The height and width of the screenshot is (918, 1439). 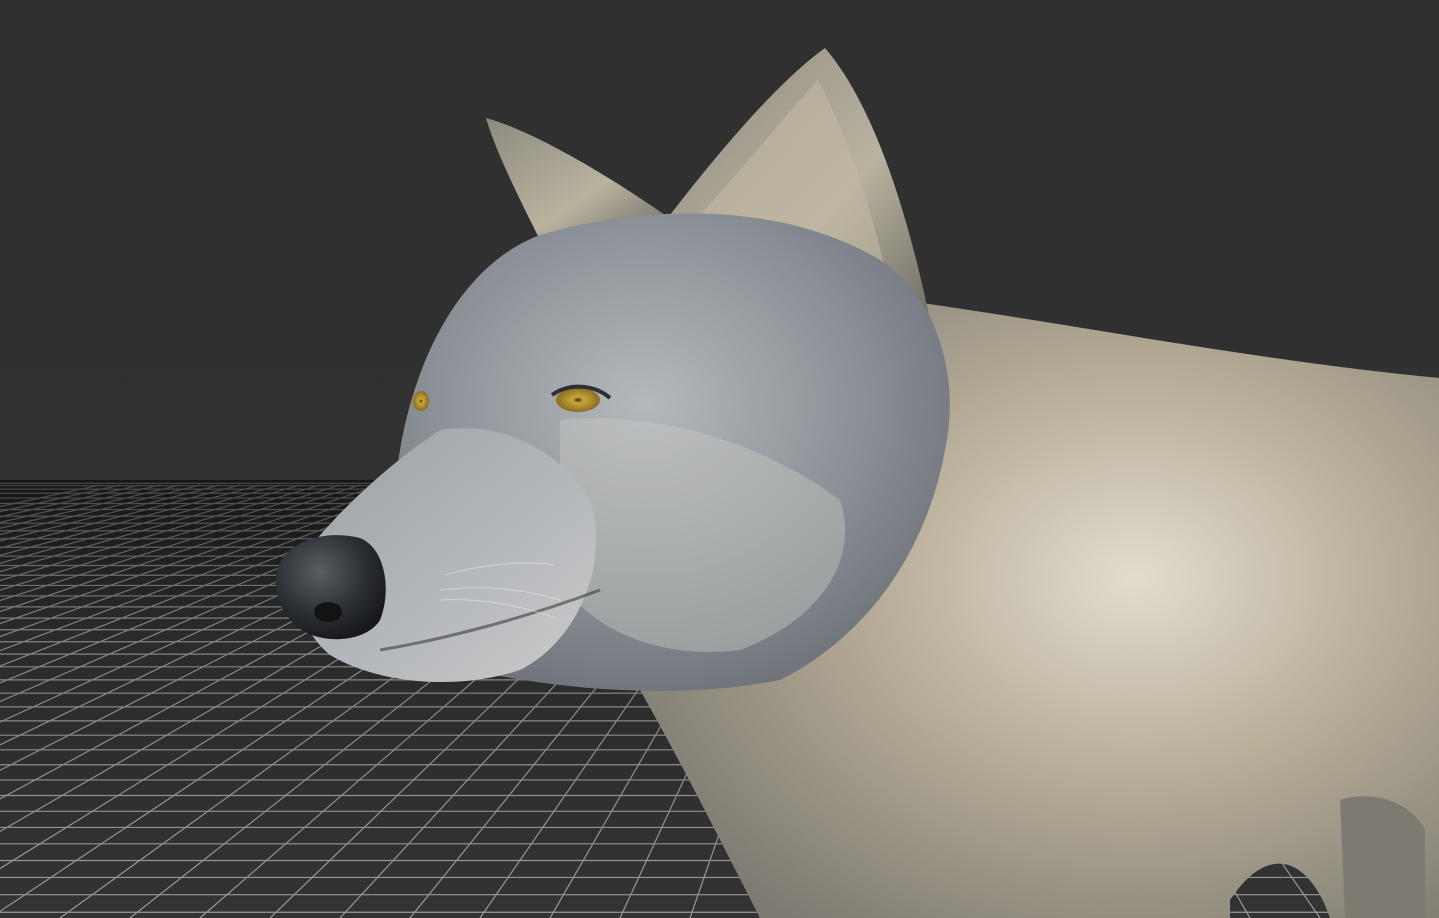 I want to click on wolf-eye-right, so click(x=578, y=400).